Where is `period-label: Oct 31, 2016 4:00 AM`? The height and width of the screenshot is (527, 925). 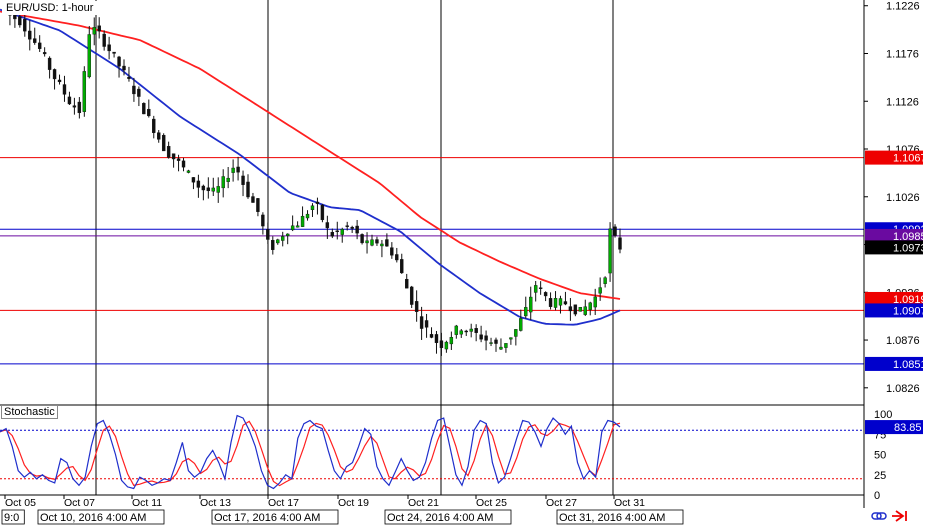 period-label: Oct 31, 2016 4:00 AM is located at coordinates (612, 518).